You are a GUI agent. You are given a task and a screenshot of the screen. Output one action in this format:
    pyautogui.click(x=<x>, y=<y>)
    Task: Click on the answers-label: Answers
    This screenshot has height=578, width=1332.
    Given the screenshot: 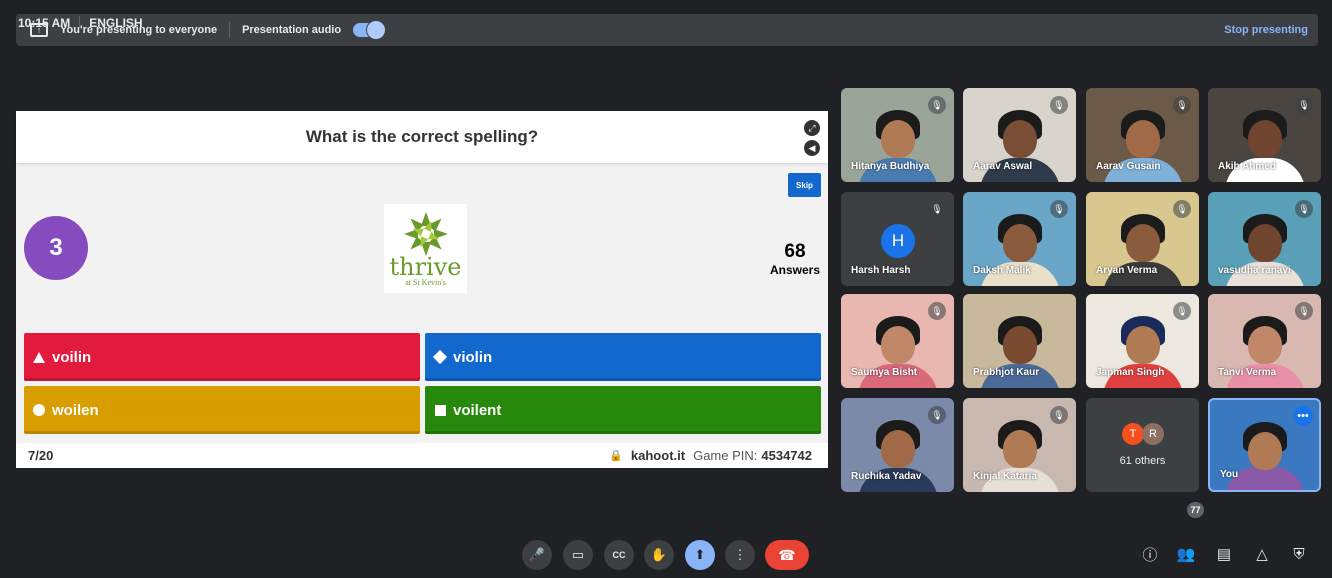 What is the action you would take?
    pyautogui.click(x=794, y=270)
    